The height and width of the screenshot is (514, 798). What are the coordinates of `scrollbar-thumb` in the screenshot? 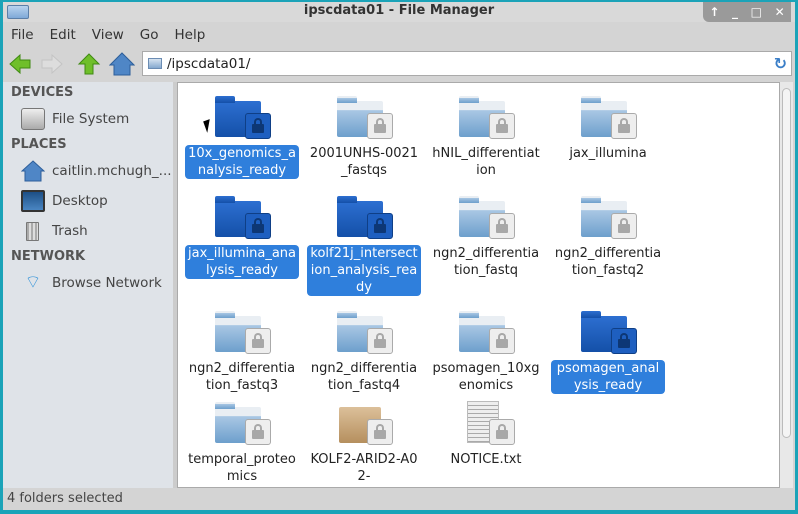 It's located at (786, 263).